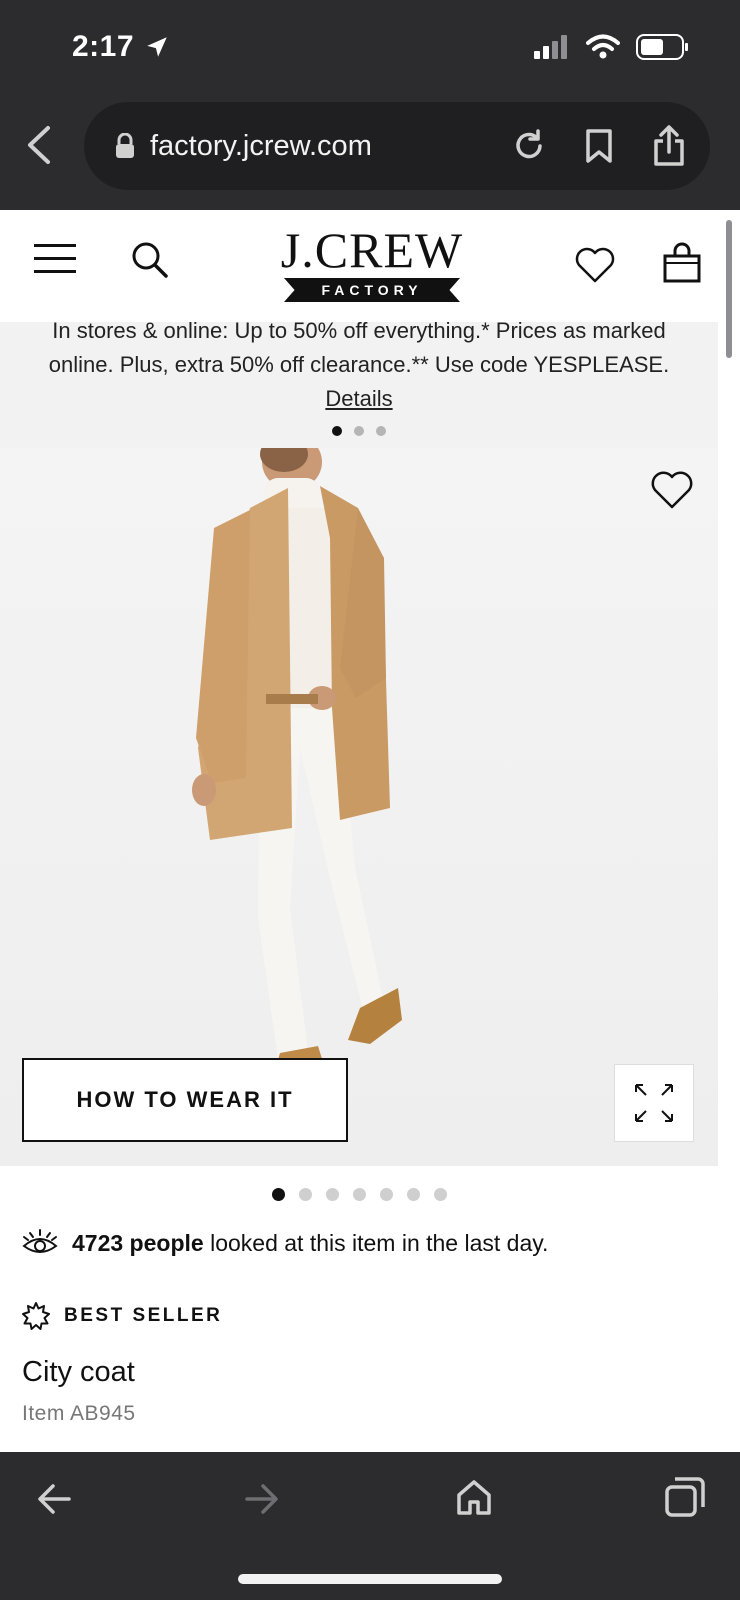  What do you see at coordinates (138, 1242) in the screenshot?
I see `viewers-count: 4723 people` at bounding box center [138, 1242].